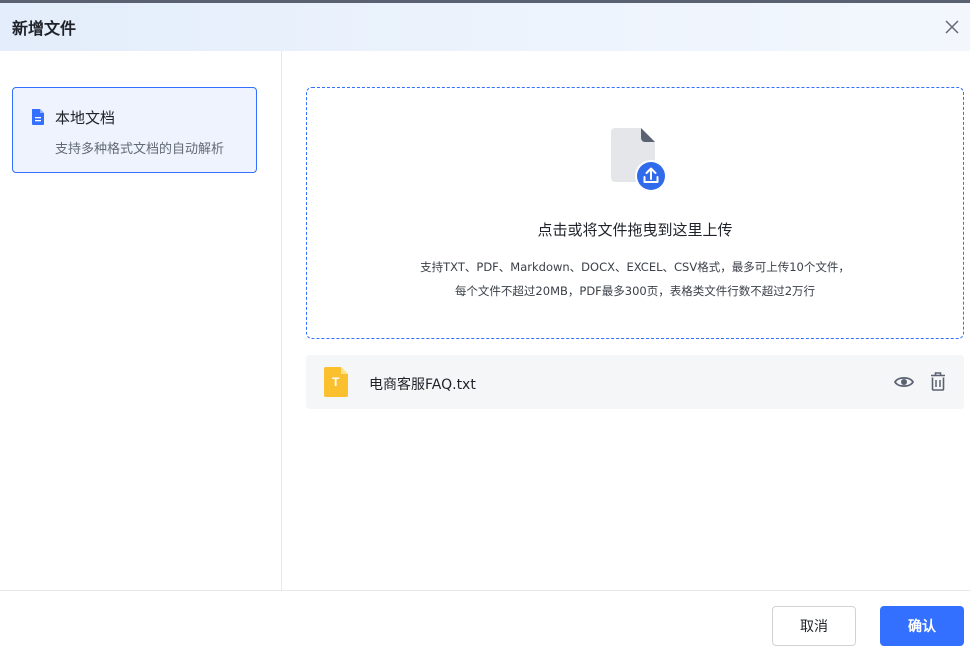 The image size is (970, 654). What do you see at coordinates (635, 382) in the screenshot?
I see `file-list-item: T 电商客服FAQ.txt` at bounding box center [635, 382].